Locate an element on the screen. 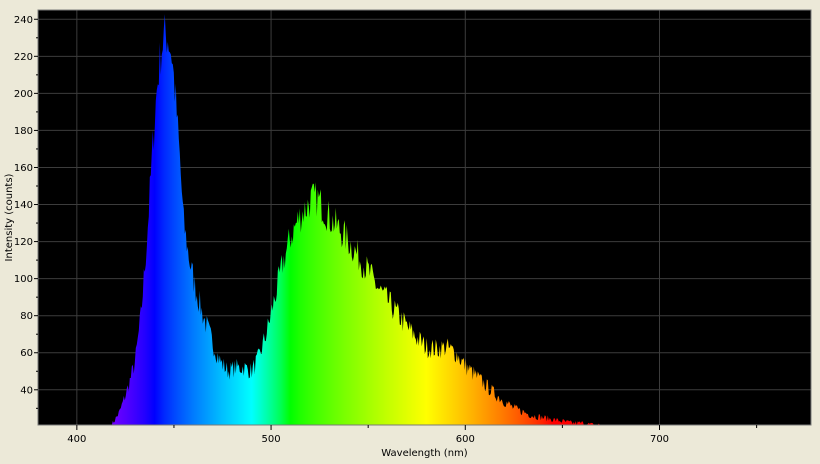 This screenshot has width=820, height=464. y-tick-label: 120 is located at coordinates (23, 242).